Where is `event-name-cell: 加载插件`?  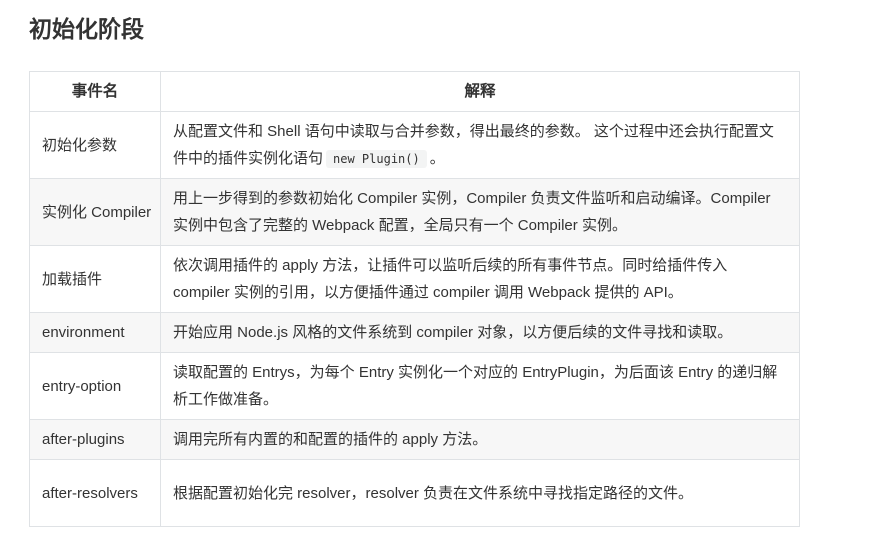 event-name-cell: 加载插件 is located at coordinates (95, 279).